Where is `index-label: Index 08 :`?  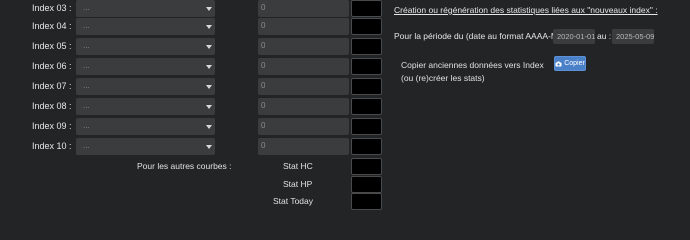 index-label: Index 08 : is located at coordinates (52, 106).